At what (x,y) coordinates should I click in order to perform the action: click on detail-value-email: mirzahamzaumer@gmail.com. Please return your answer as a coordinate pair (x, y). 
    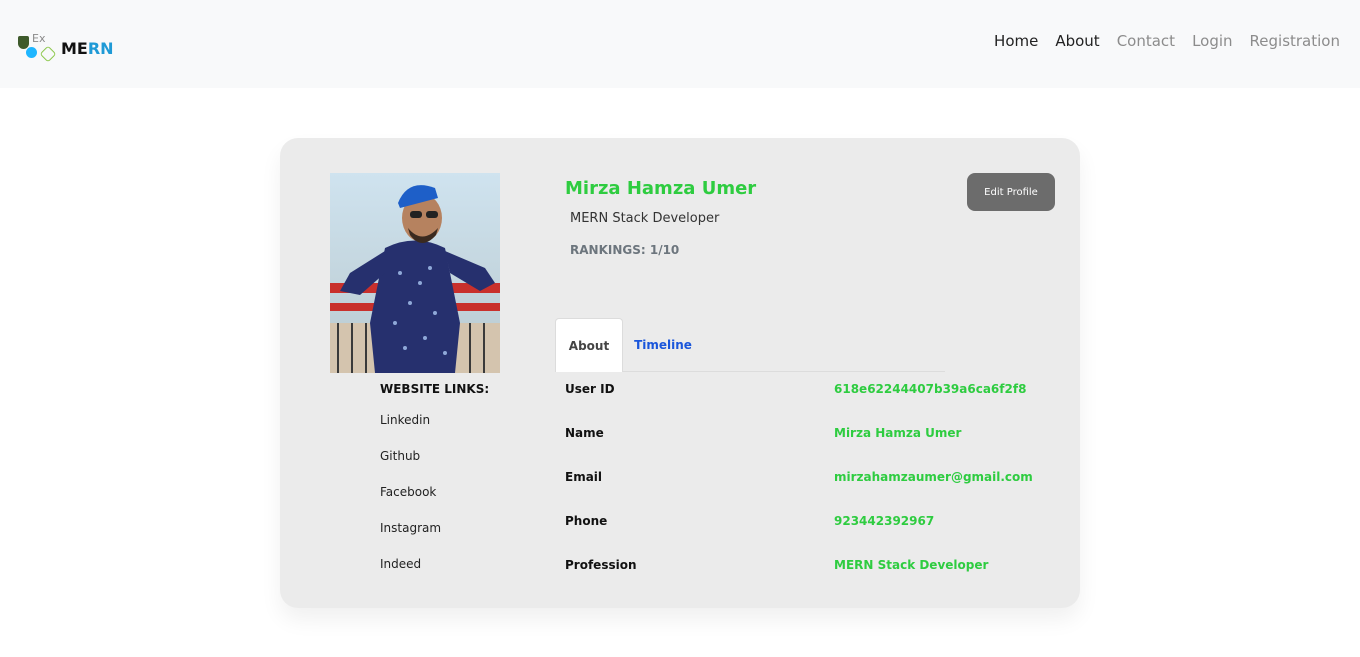
    Looking at the image, I should click on (933, 477).